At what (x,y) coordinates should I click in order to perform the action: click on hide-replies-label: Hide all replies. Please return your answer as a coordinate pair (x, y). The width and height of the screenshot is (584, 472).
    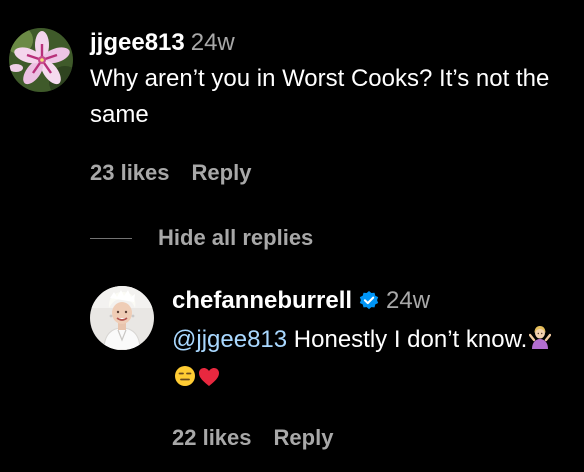
    Looking at the image, I should click on (236, 237).